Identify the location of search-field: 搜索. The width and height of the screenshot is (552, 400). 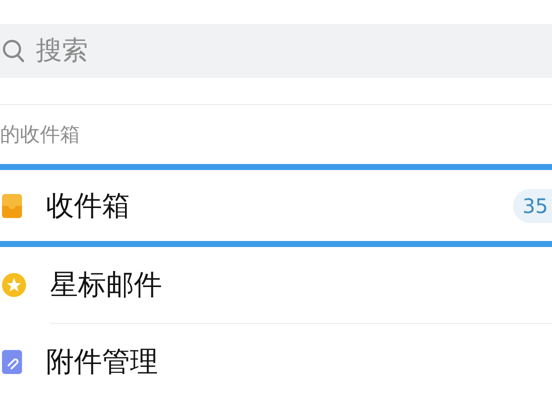
(294, 51).